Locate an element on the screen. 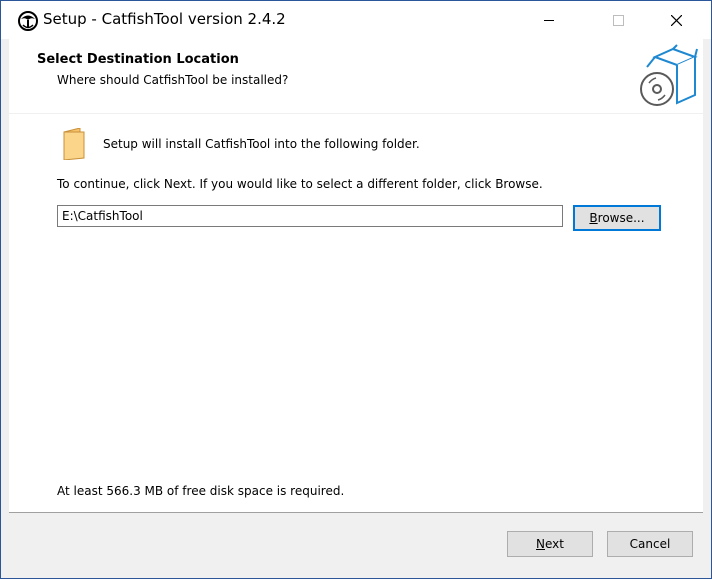 The height and width of the screenshot is (579, 712). close-button is located at coordinates (676, 20).